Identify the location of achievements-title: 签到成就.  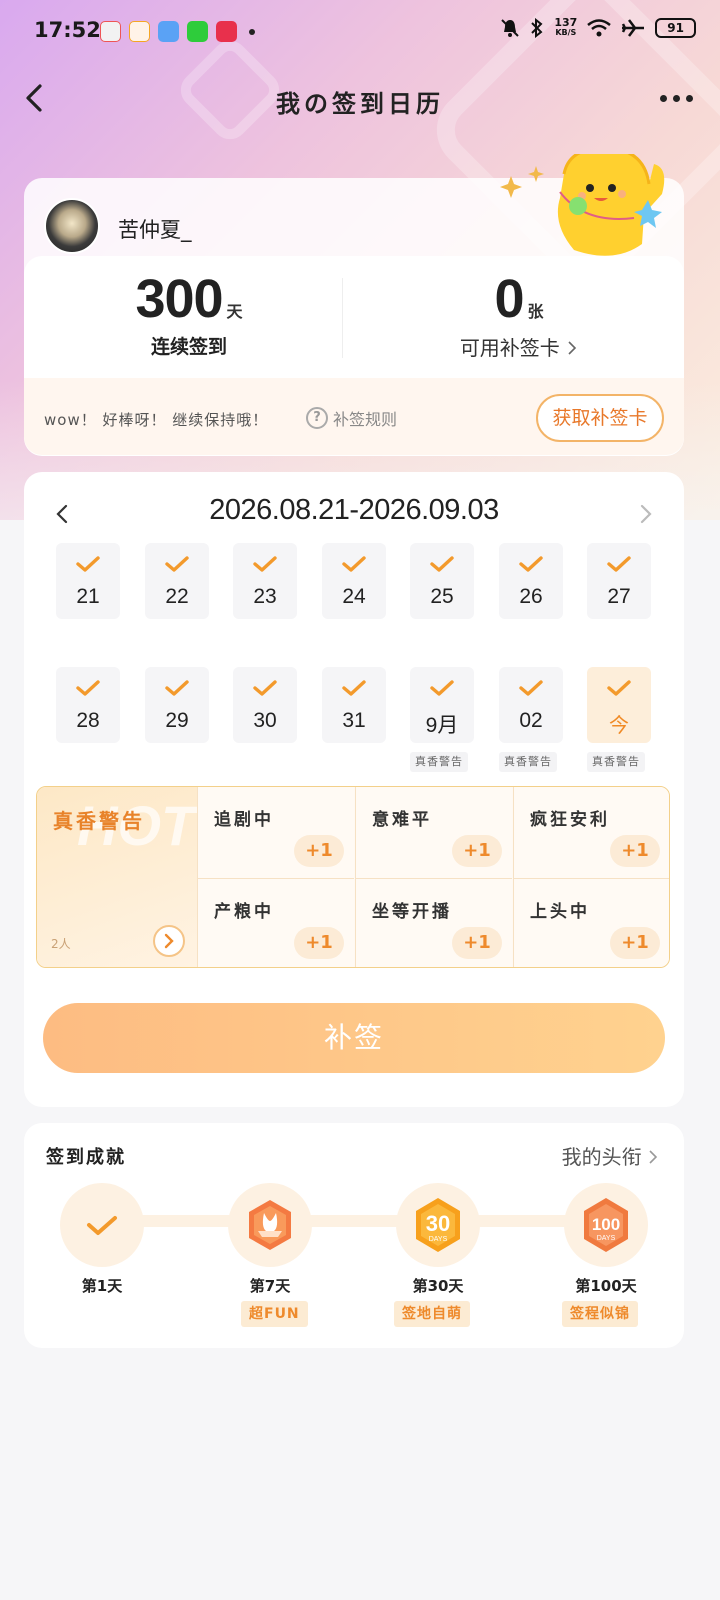
(86, 1157).